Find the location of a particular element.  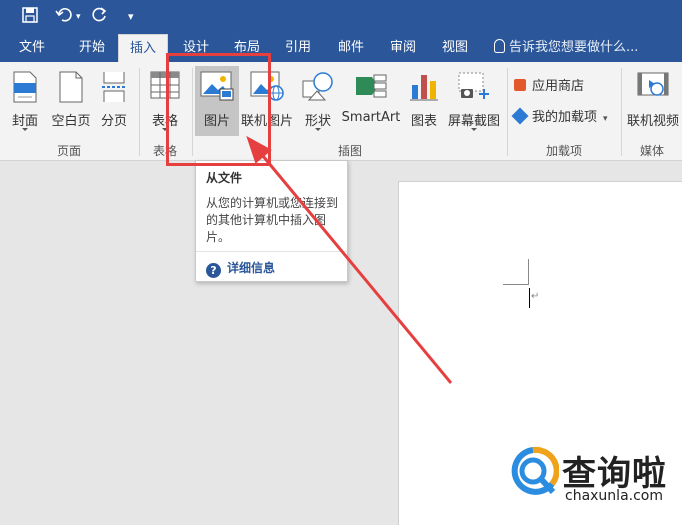

watermark-url: chaxunla.com is located at coordinates (614, 496).